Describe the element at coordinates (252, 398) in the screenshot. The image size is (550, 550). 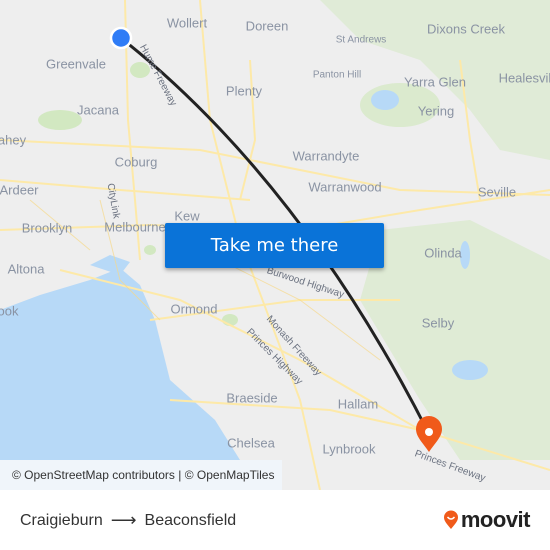
I see `place-label: Braeside` at that location.